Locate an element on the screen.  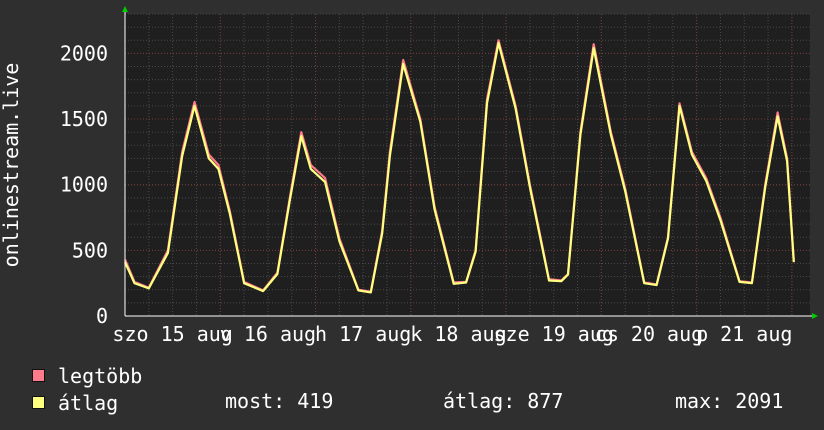
stat-most: most: 419 is located at coordinates (279, 401).